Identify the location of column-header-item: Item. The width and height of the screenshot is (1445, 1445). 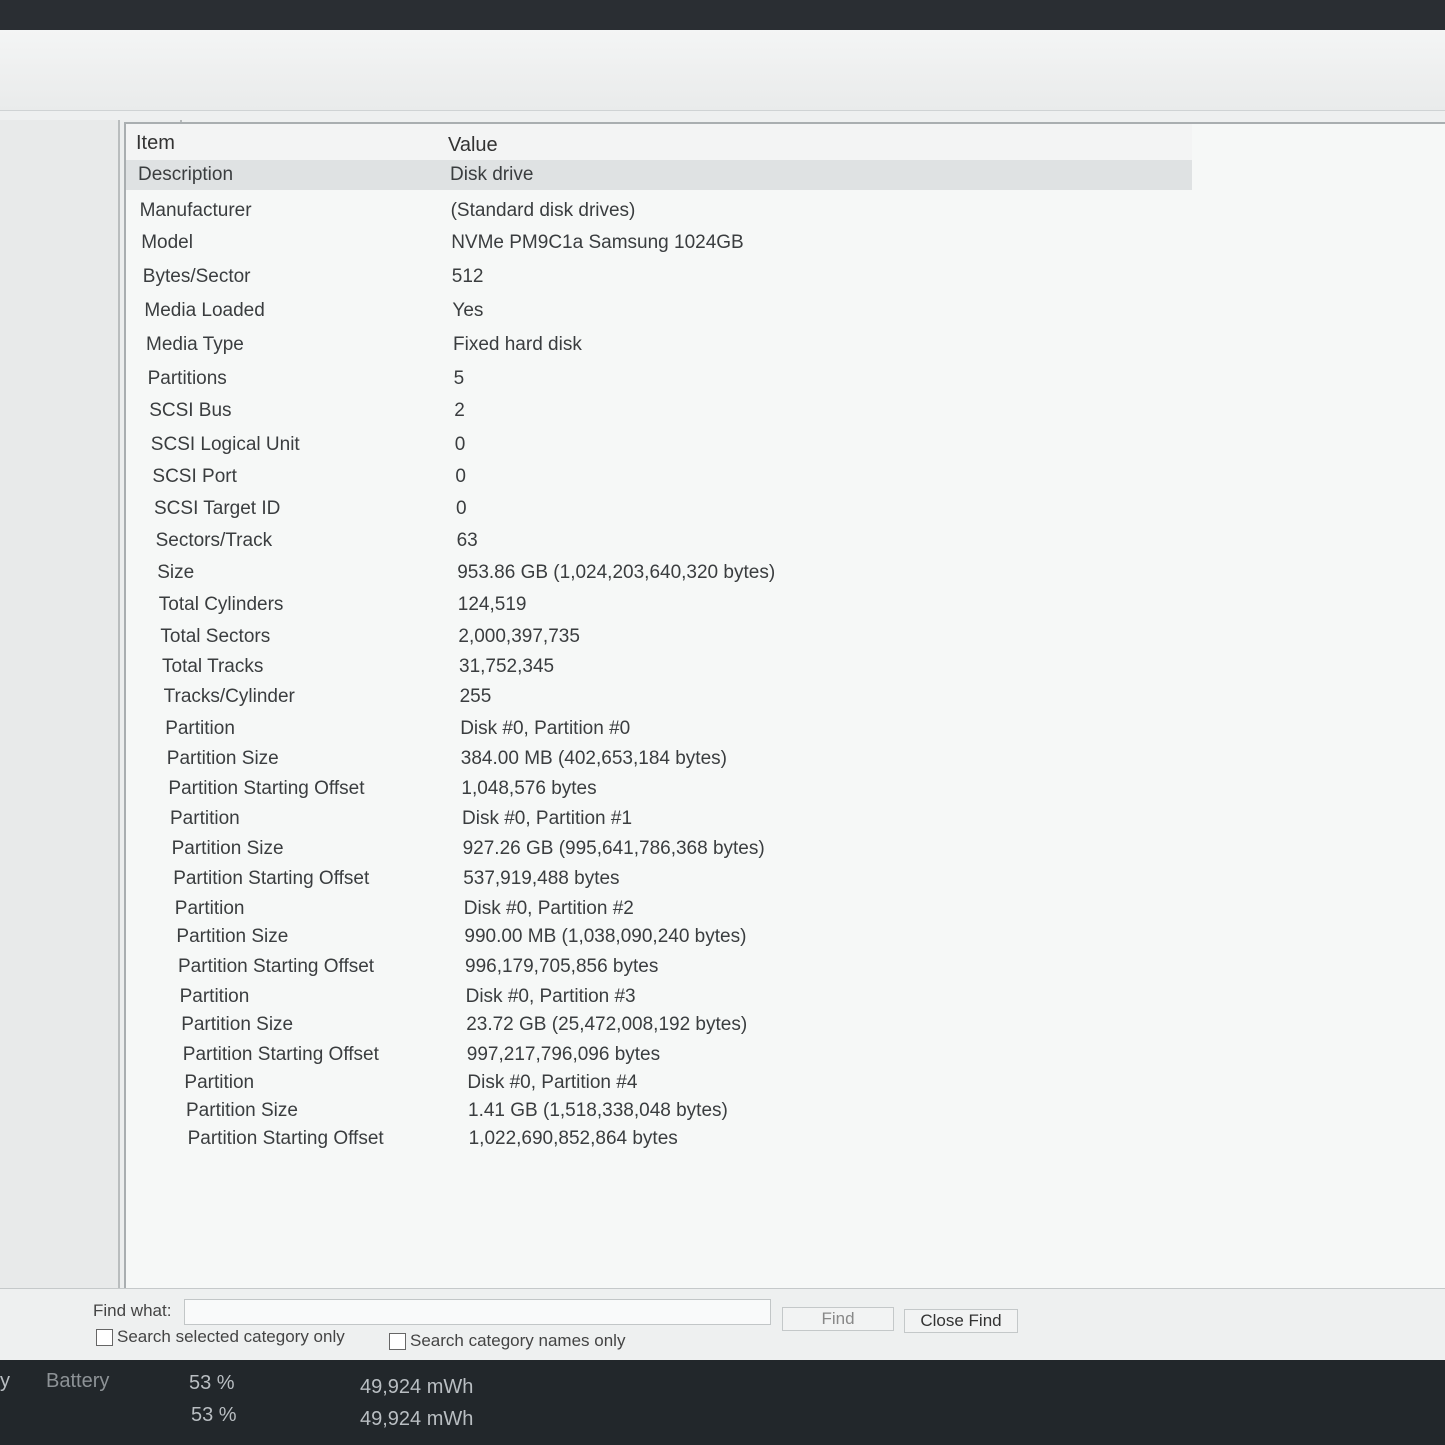
(155, 143).